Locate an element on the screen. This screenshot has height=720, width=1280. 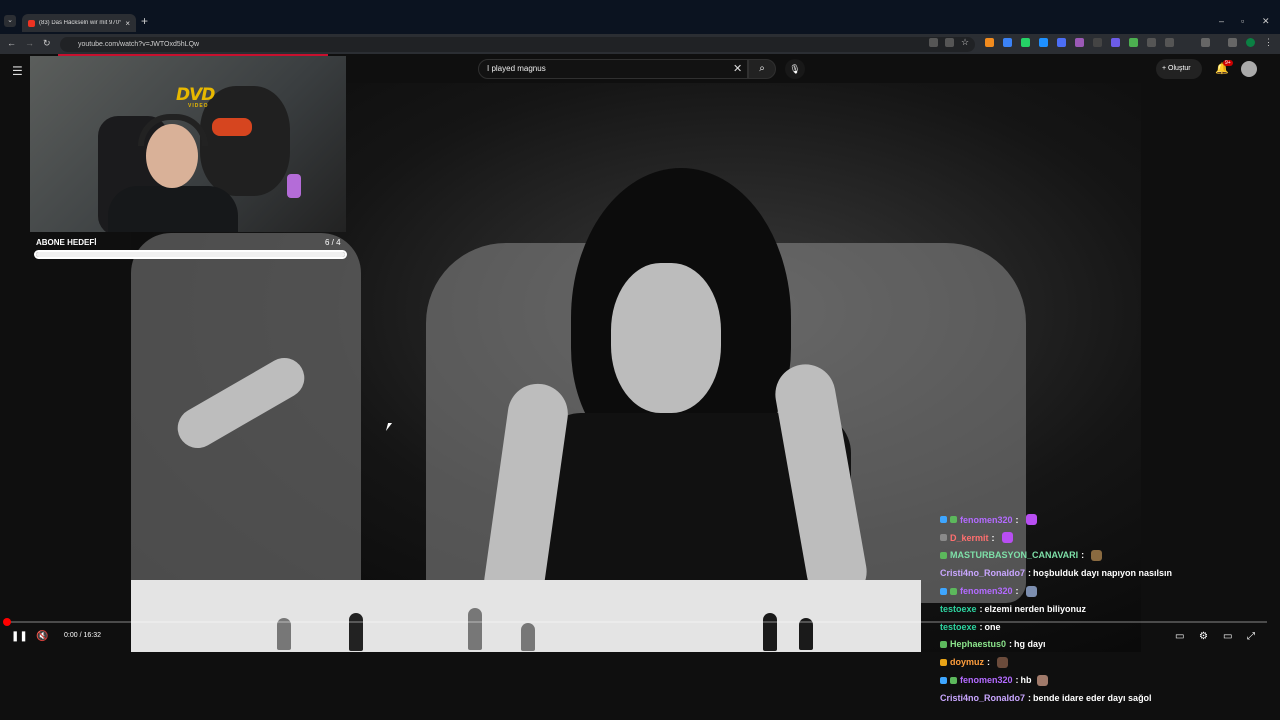
chat-text: bende idare eder dayı sağol is located at coordinates (1092, 697).